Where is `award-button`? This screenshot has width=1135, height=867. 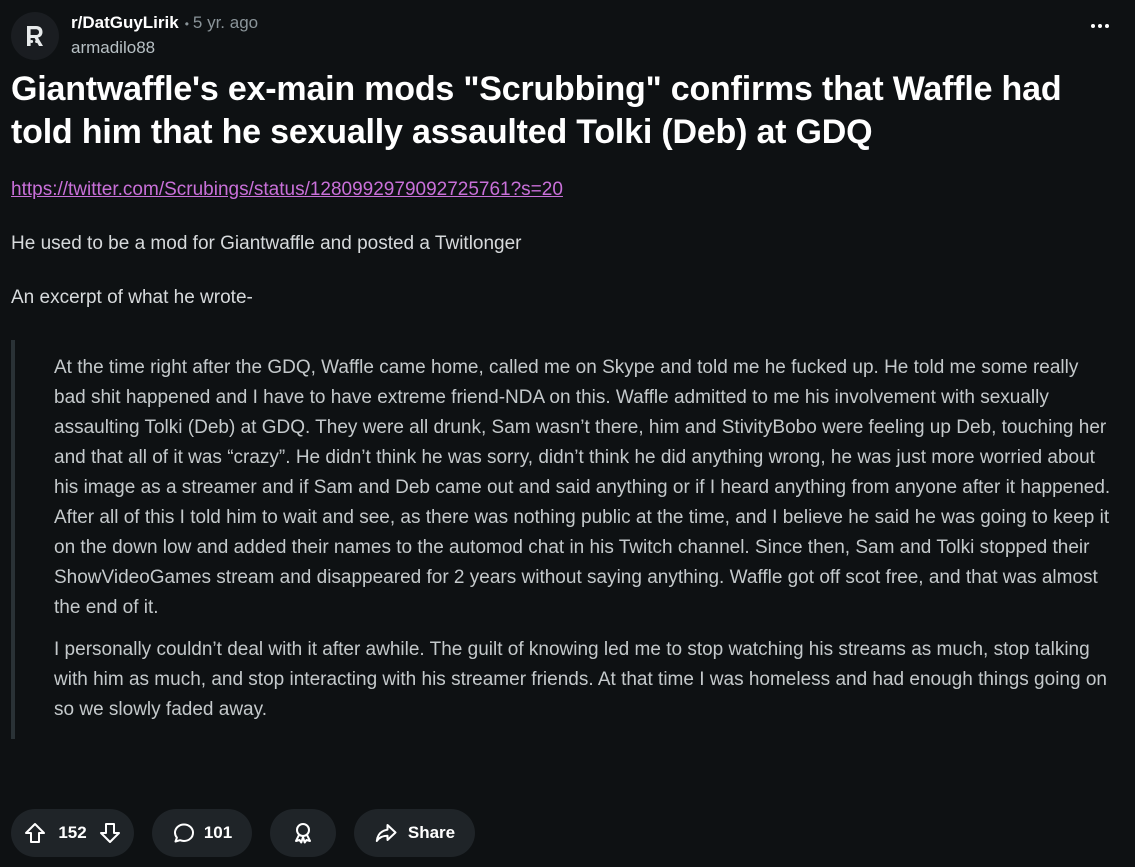 award-button is located at coordinates (303, 833).